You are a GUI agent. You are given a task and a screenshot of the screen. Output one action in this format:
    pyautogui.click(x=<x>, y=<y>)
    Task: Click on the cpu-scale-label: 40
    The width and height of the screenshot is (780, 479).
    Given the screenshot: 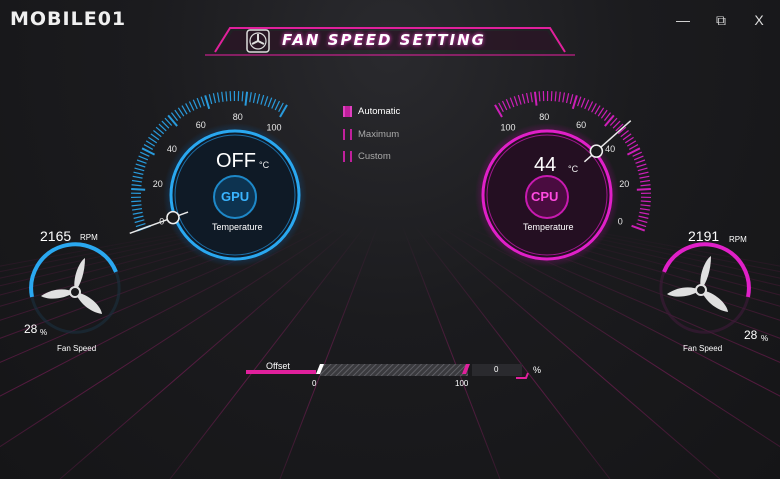 What is the action you would take?
    pyautogui.click(x=610, y=149)
    